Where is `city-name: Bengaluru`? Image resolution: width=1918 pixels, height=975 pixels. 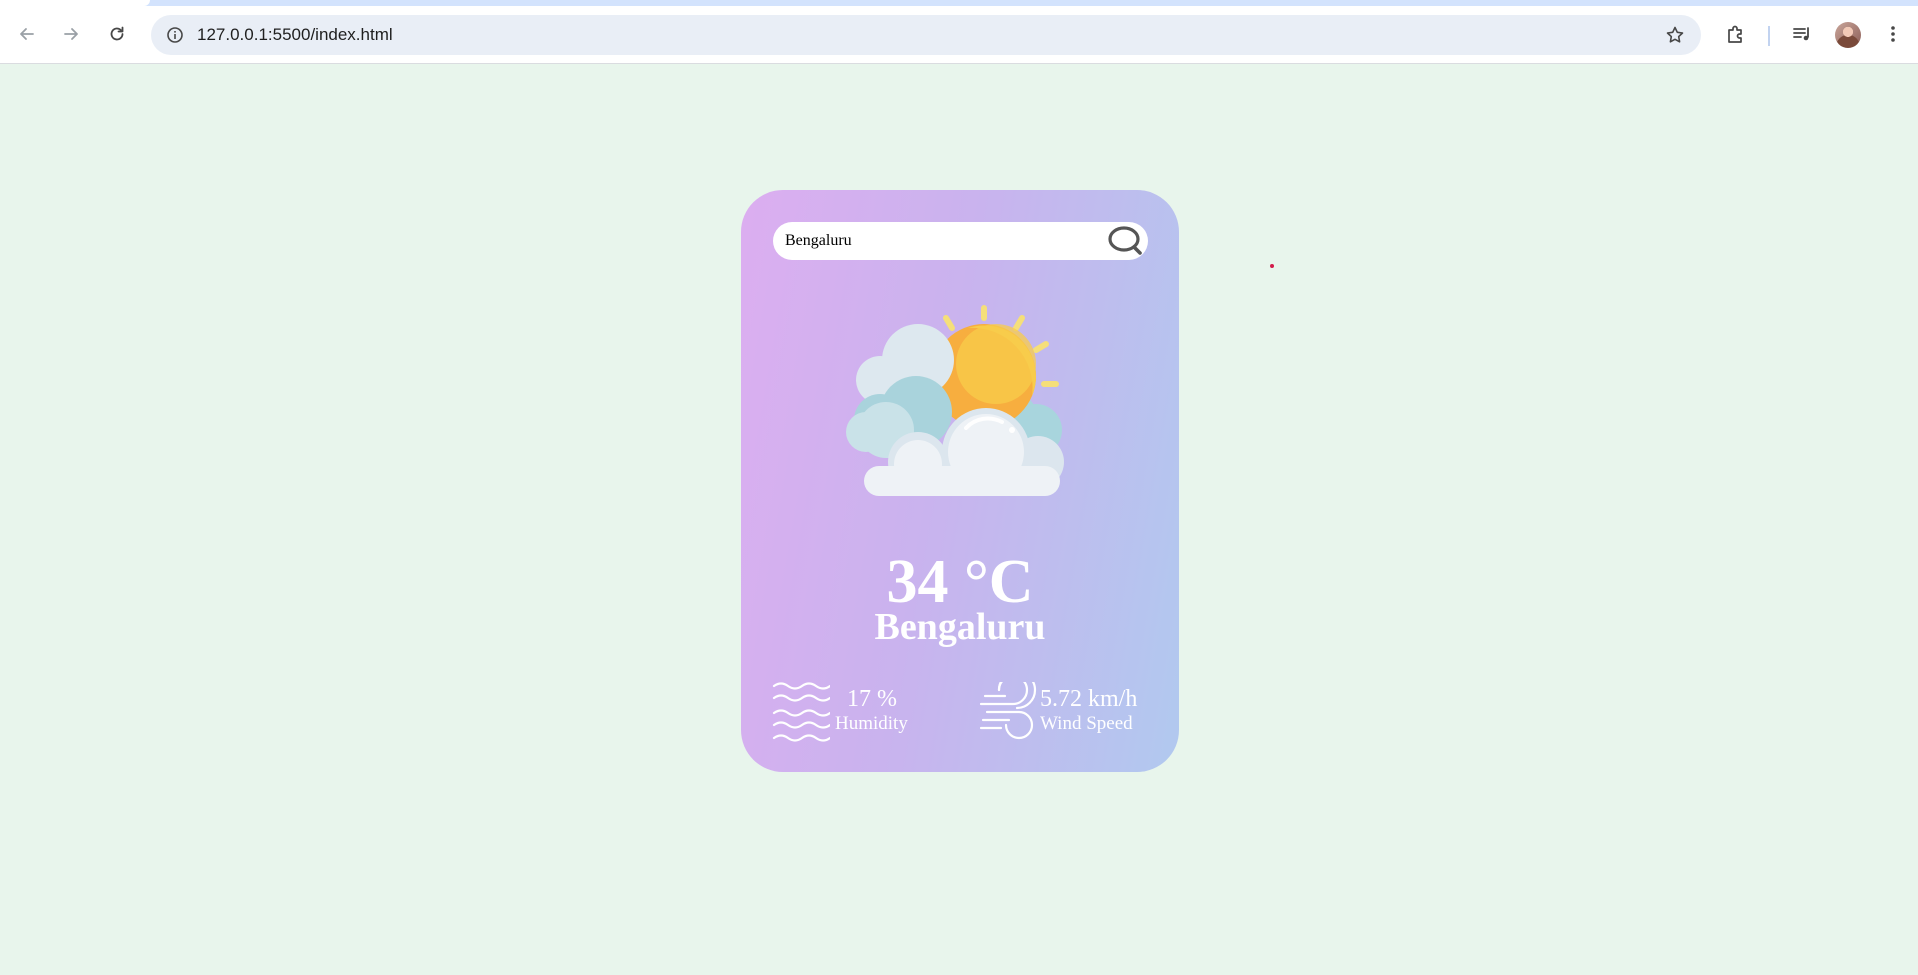
city-name: Bengaluru is located at coordinates (960, 627).